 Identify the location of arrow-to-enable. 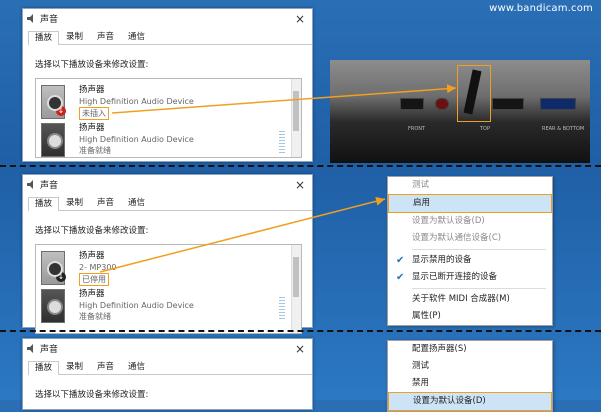
(242, 234).